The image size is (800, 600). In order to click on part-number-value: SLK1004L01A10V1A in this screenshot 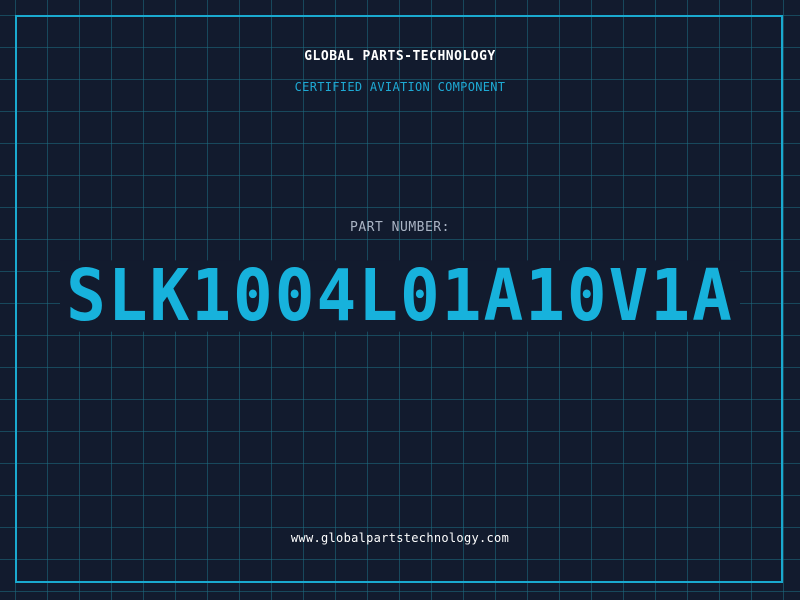, I will do `click(400, 296)`.